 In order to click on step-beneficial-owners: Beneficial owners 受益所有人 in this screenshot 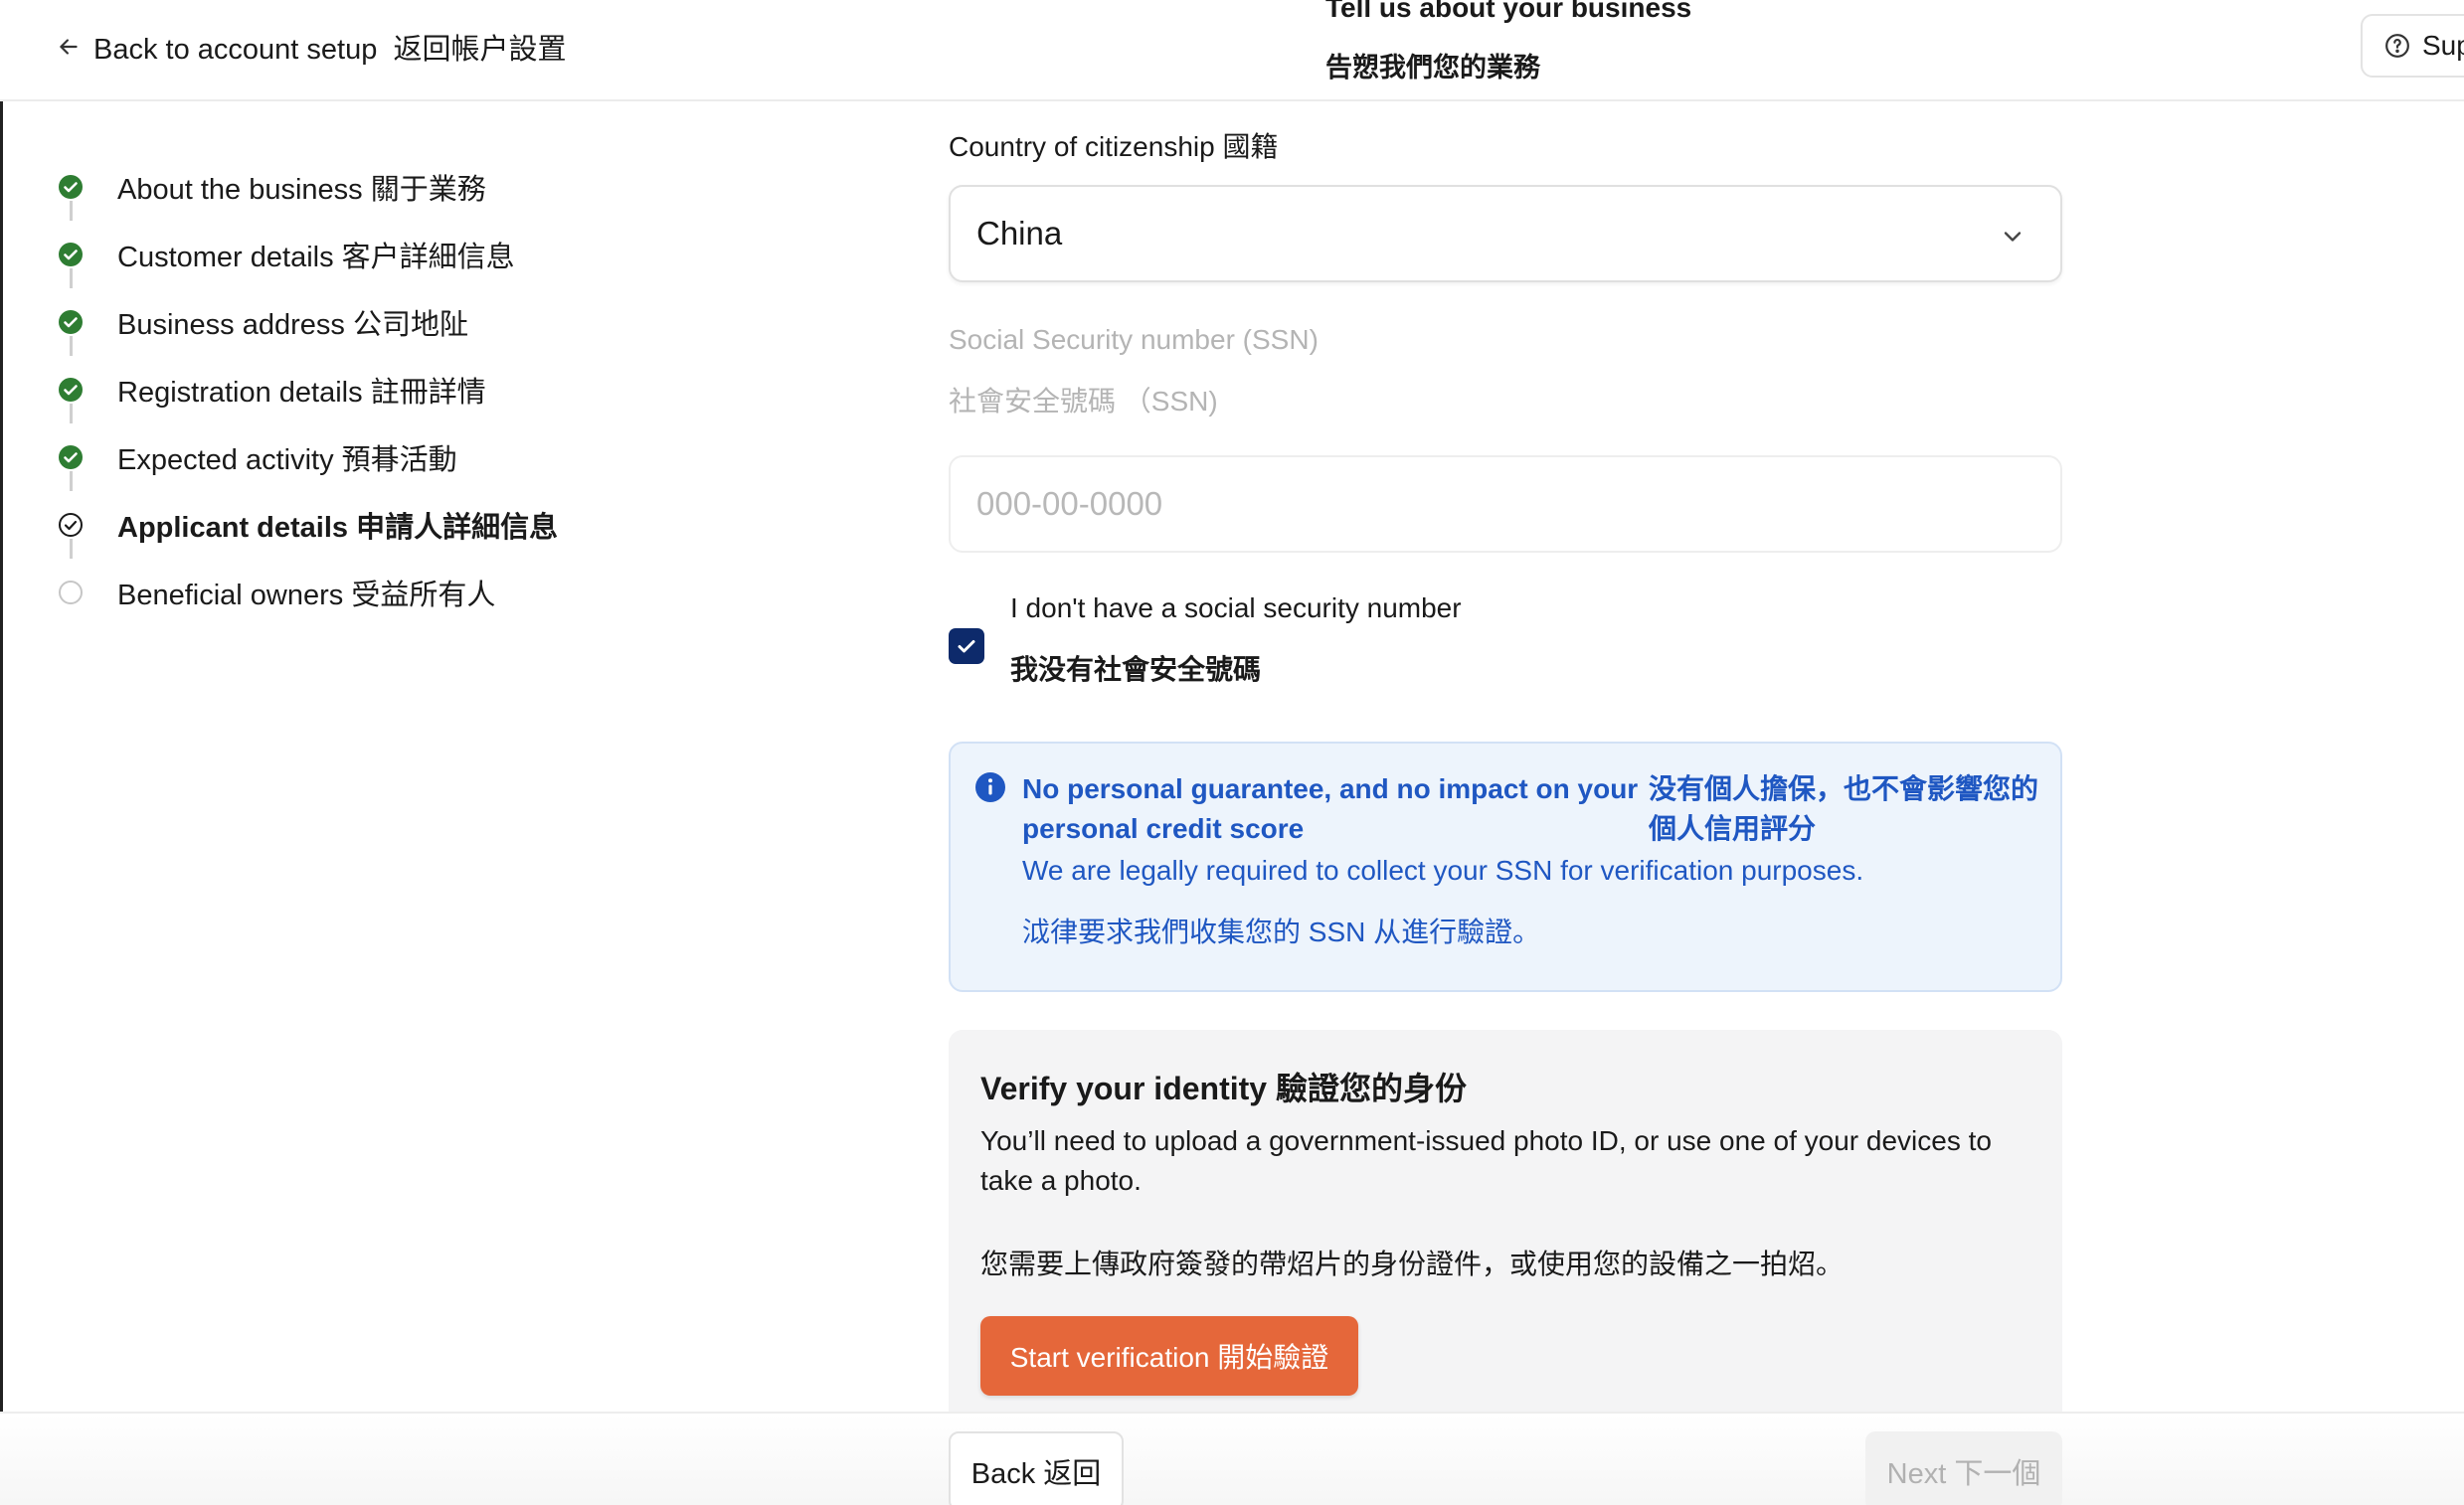, I will do `click(307, 592)`.